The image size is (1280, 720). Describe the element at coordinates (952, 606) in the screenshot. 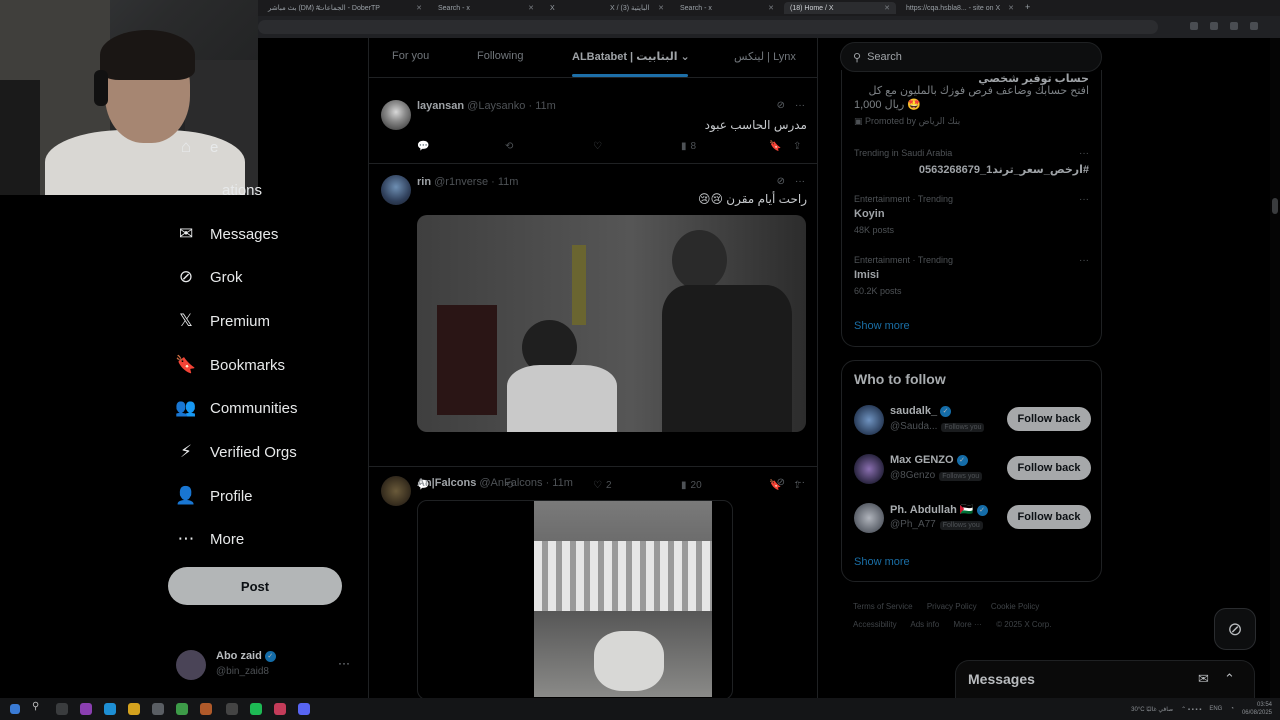

I see `footer-link: Privacy Policy` at that location.